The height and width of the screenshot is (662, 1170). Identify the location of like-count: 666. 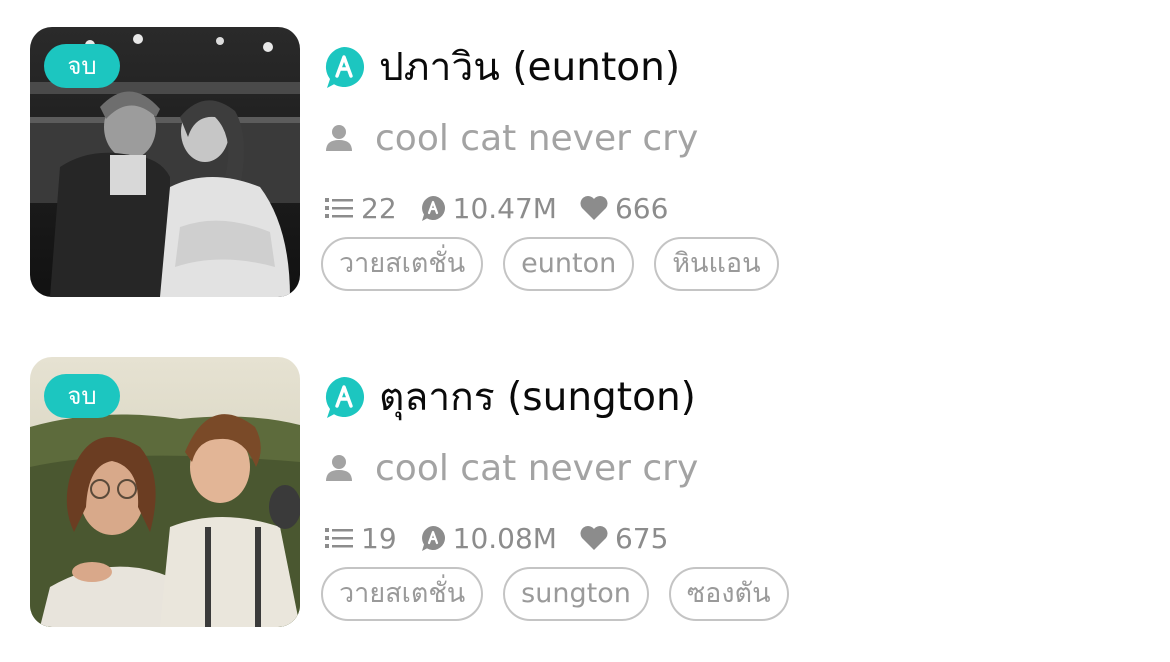
(623, 208).